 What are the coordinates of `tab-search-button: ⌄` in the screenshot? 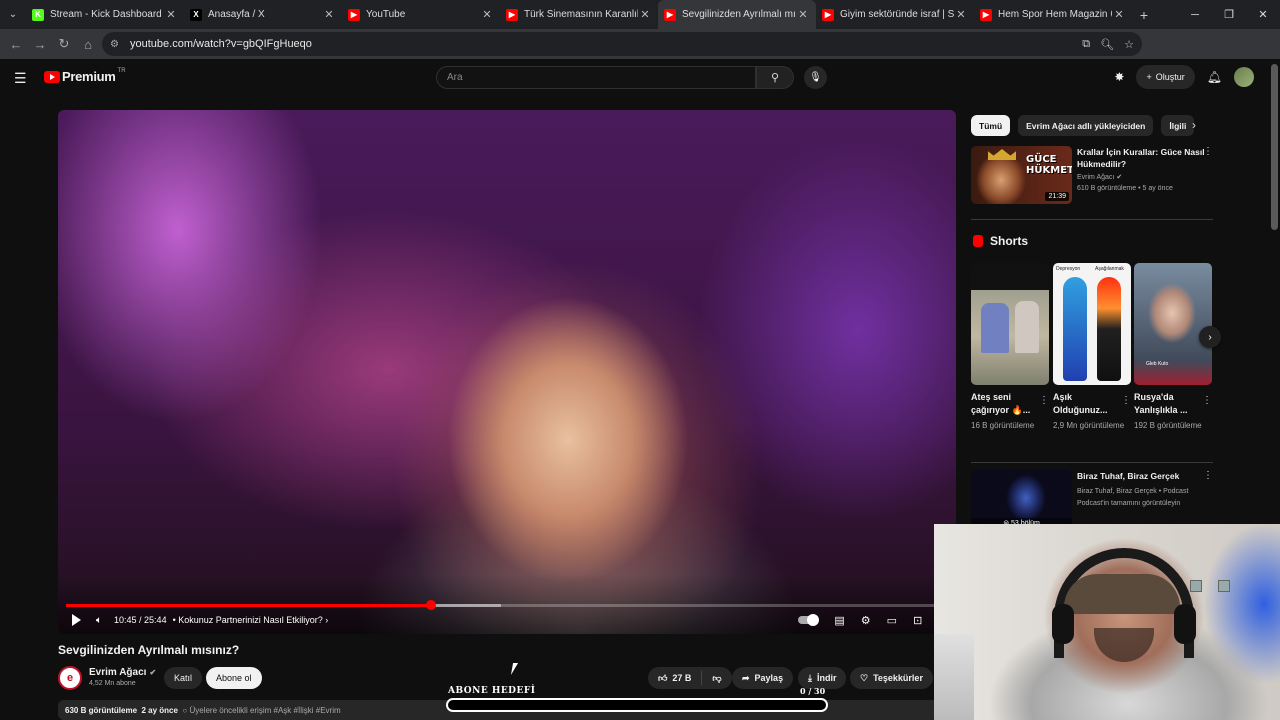 It's located at (13, 14).